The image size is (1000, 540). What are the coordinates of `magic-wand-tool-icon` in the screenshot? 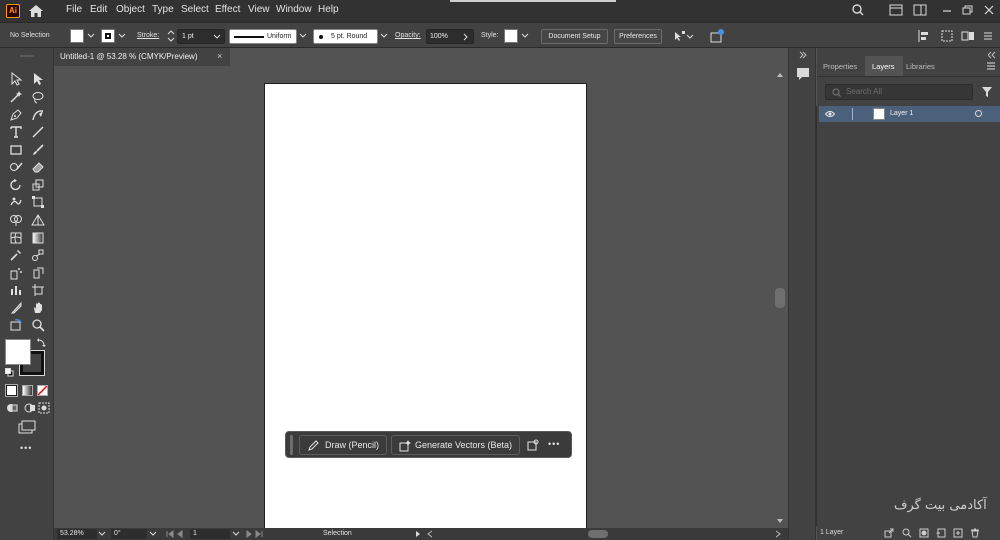 It's located at (16, 97).